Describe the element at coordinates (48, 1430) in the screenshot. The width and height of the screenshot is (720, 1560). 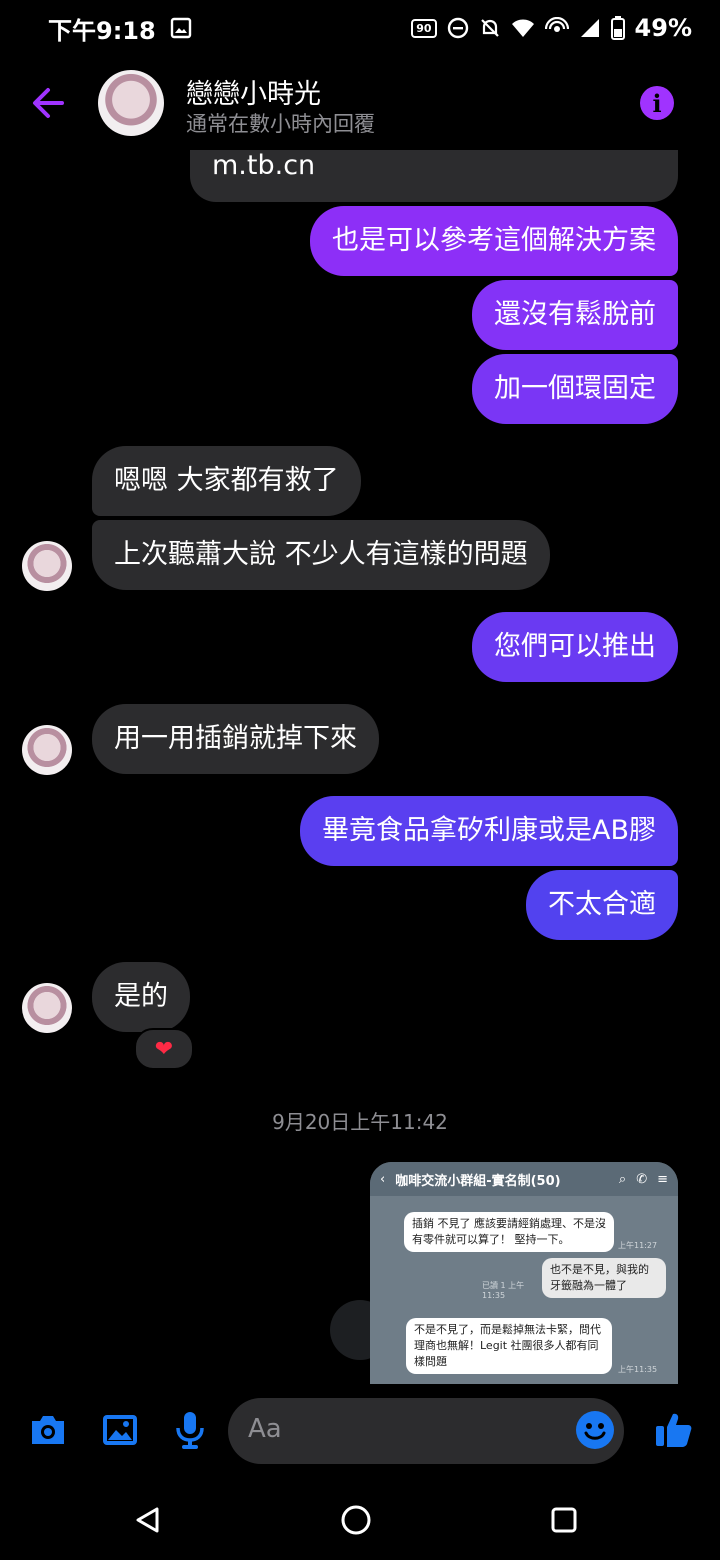
I see `camera-icon` at that location.